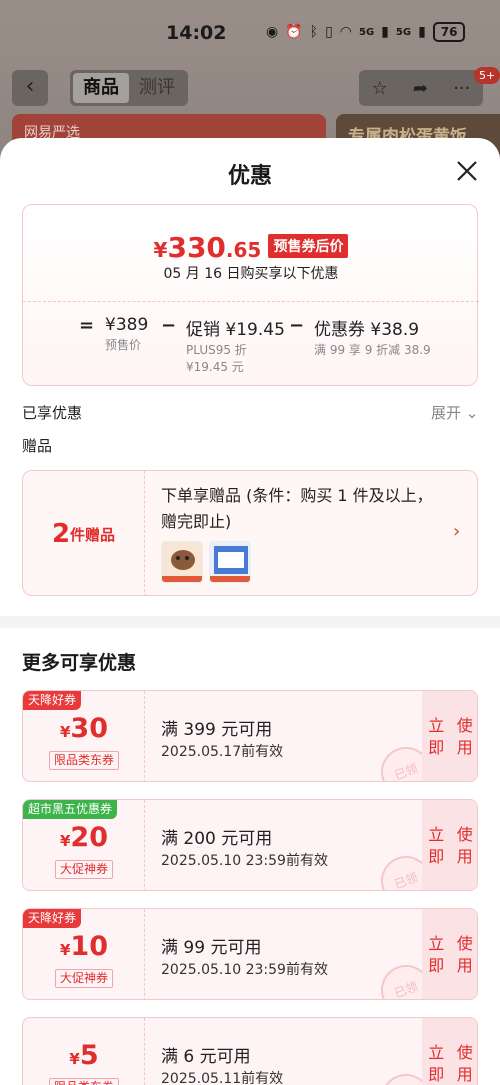  Describe the element at coordinates (367, 330) in the screenshot. I see `coupon-value: 优惠券 ¥38.9` at that location.